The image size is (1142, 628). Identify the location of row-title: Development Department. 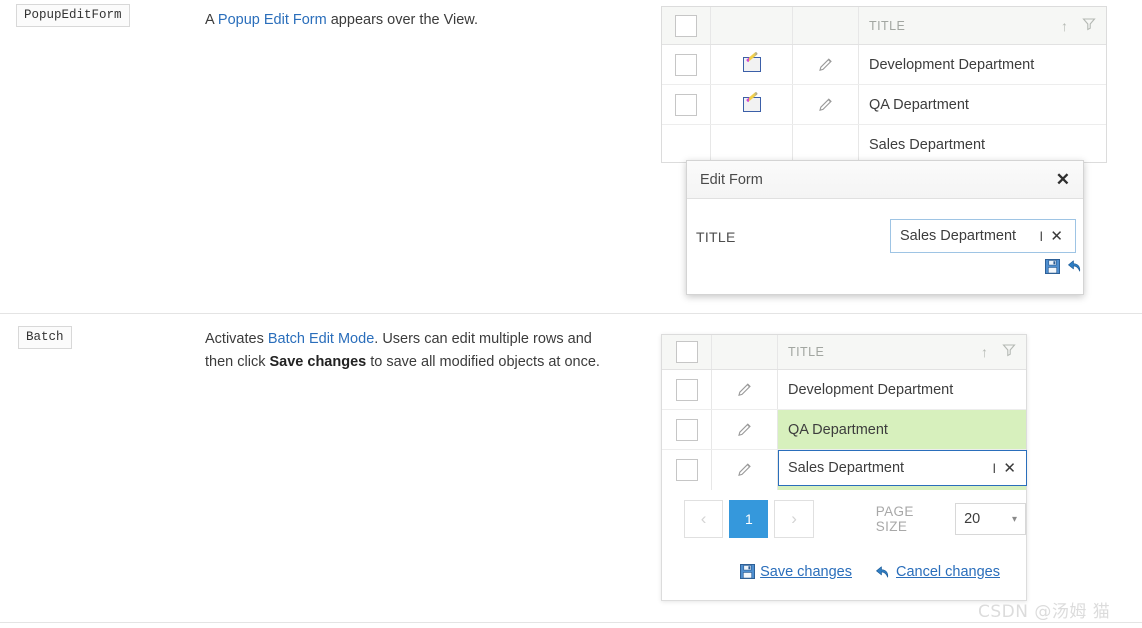
(952, 64).